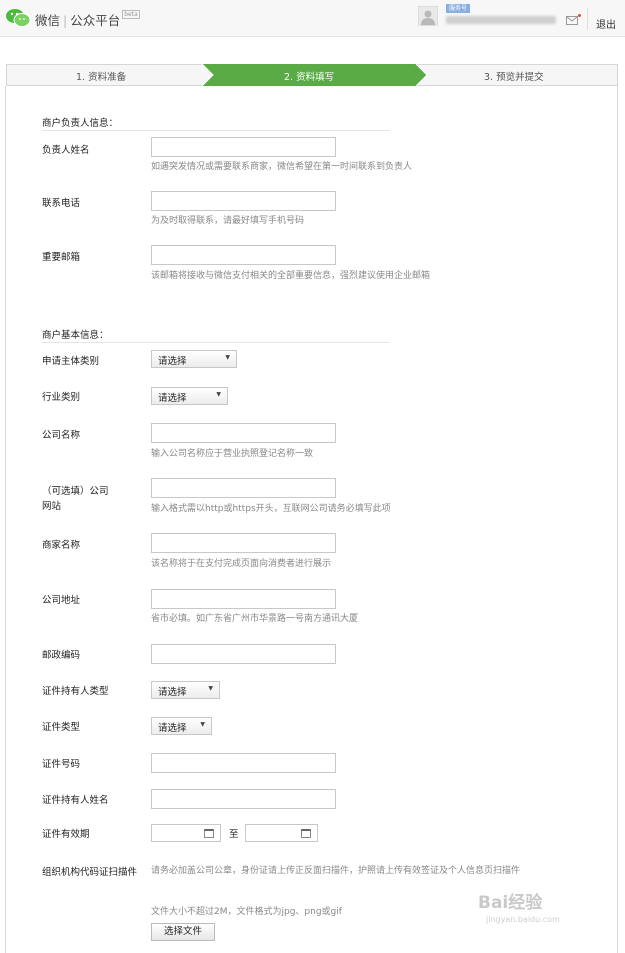  Describe the element at coordinates (228, 221) in the screenshot. I see `phone-hint: 为及时取得联系，请最好填写手机号码` at that location.